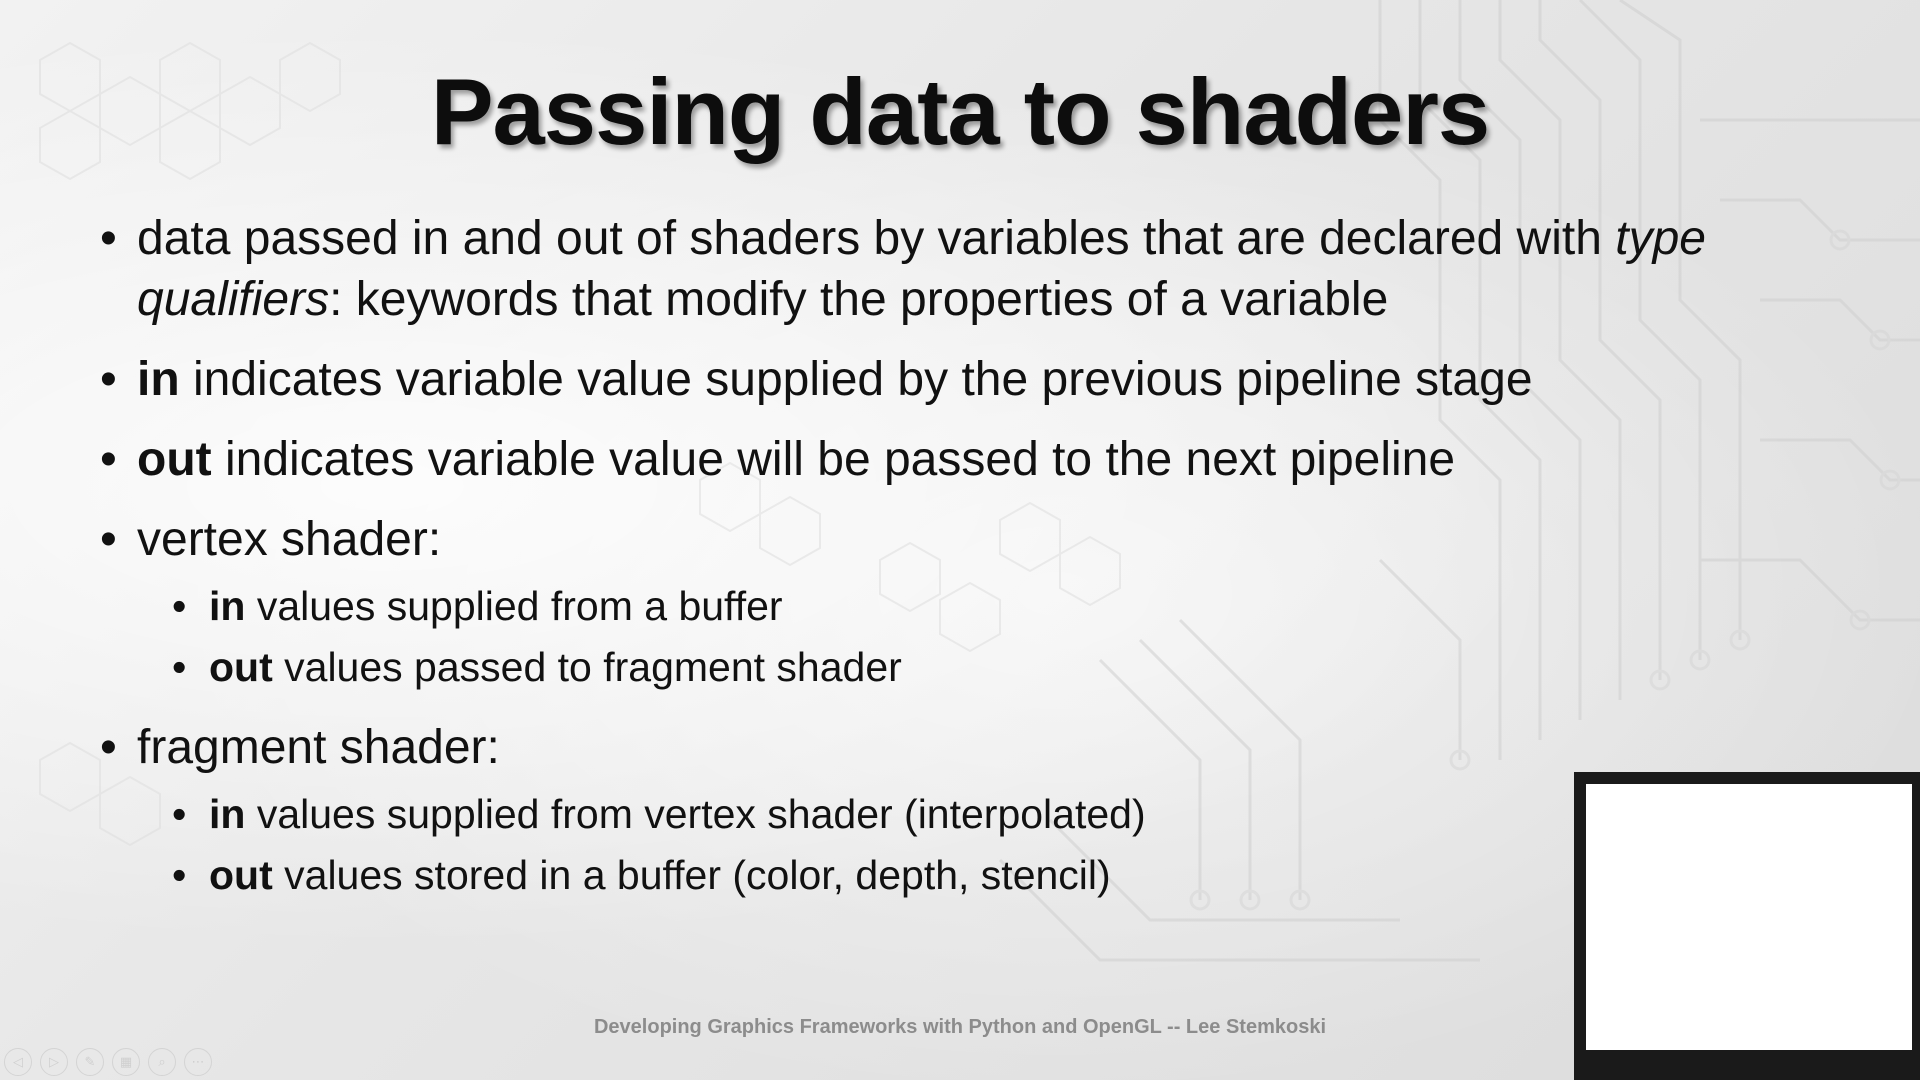 The image size is (1920, 1080). I want to click on bullet-text: vertex shader:, so click(289, 539).